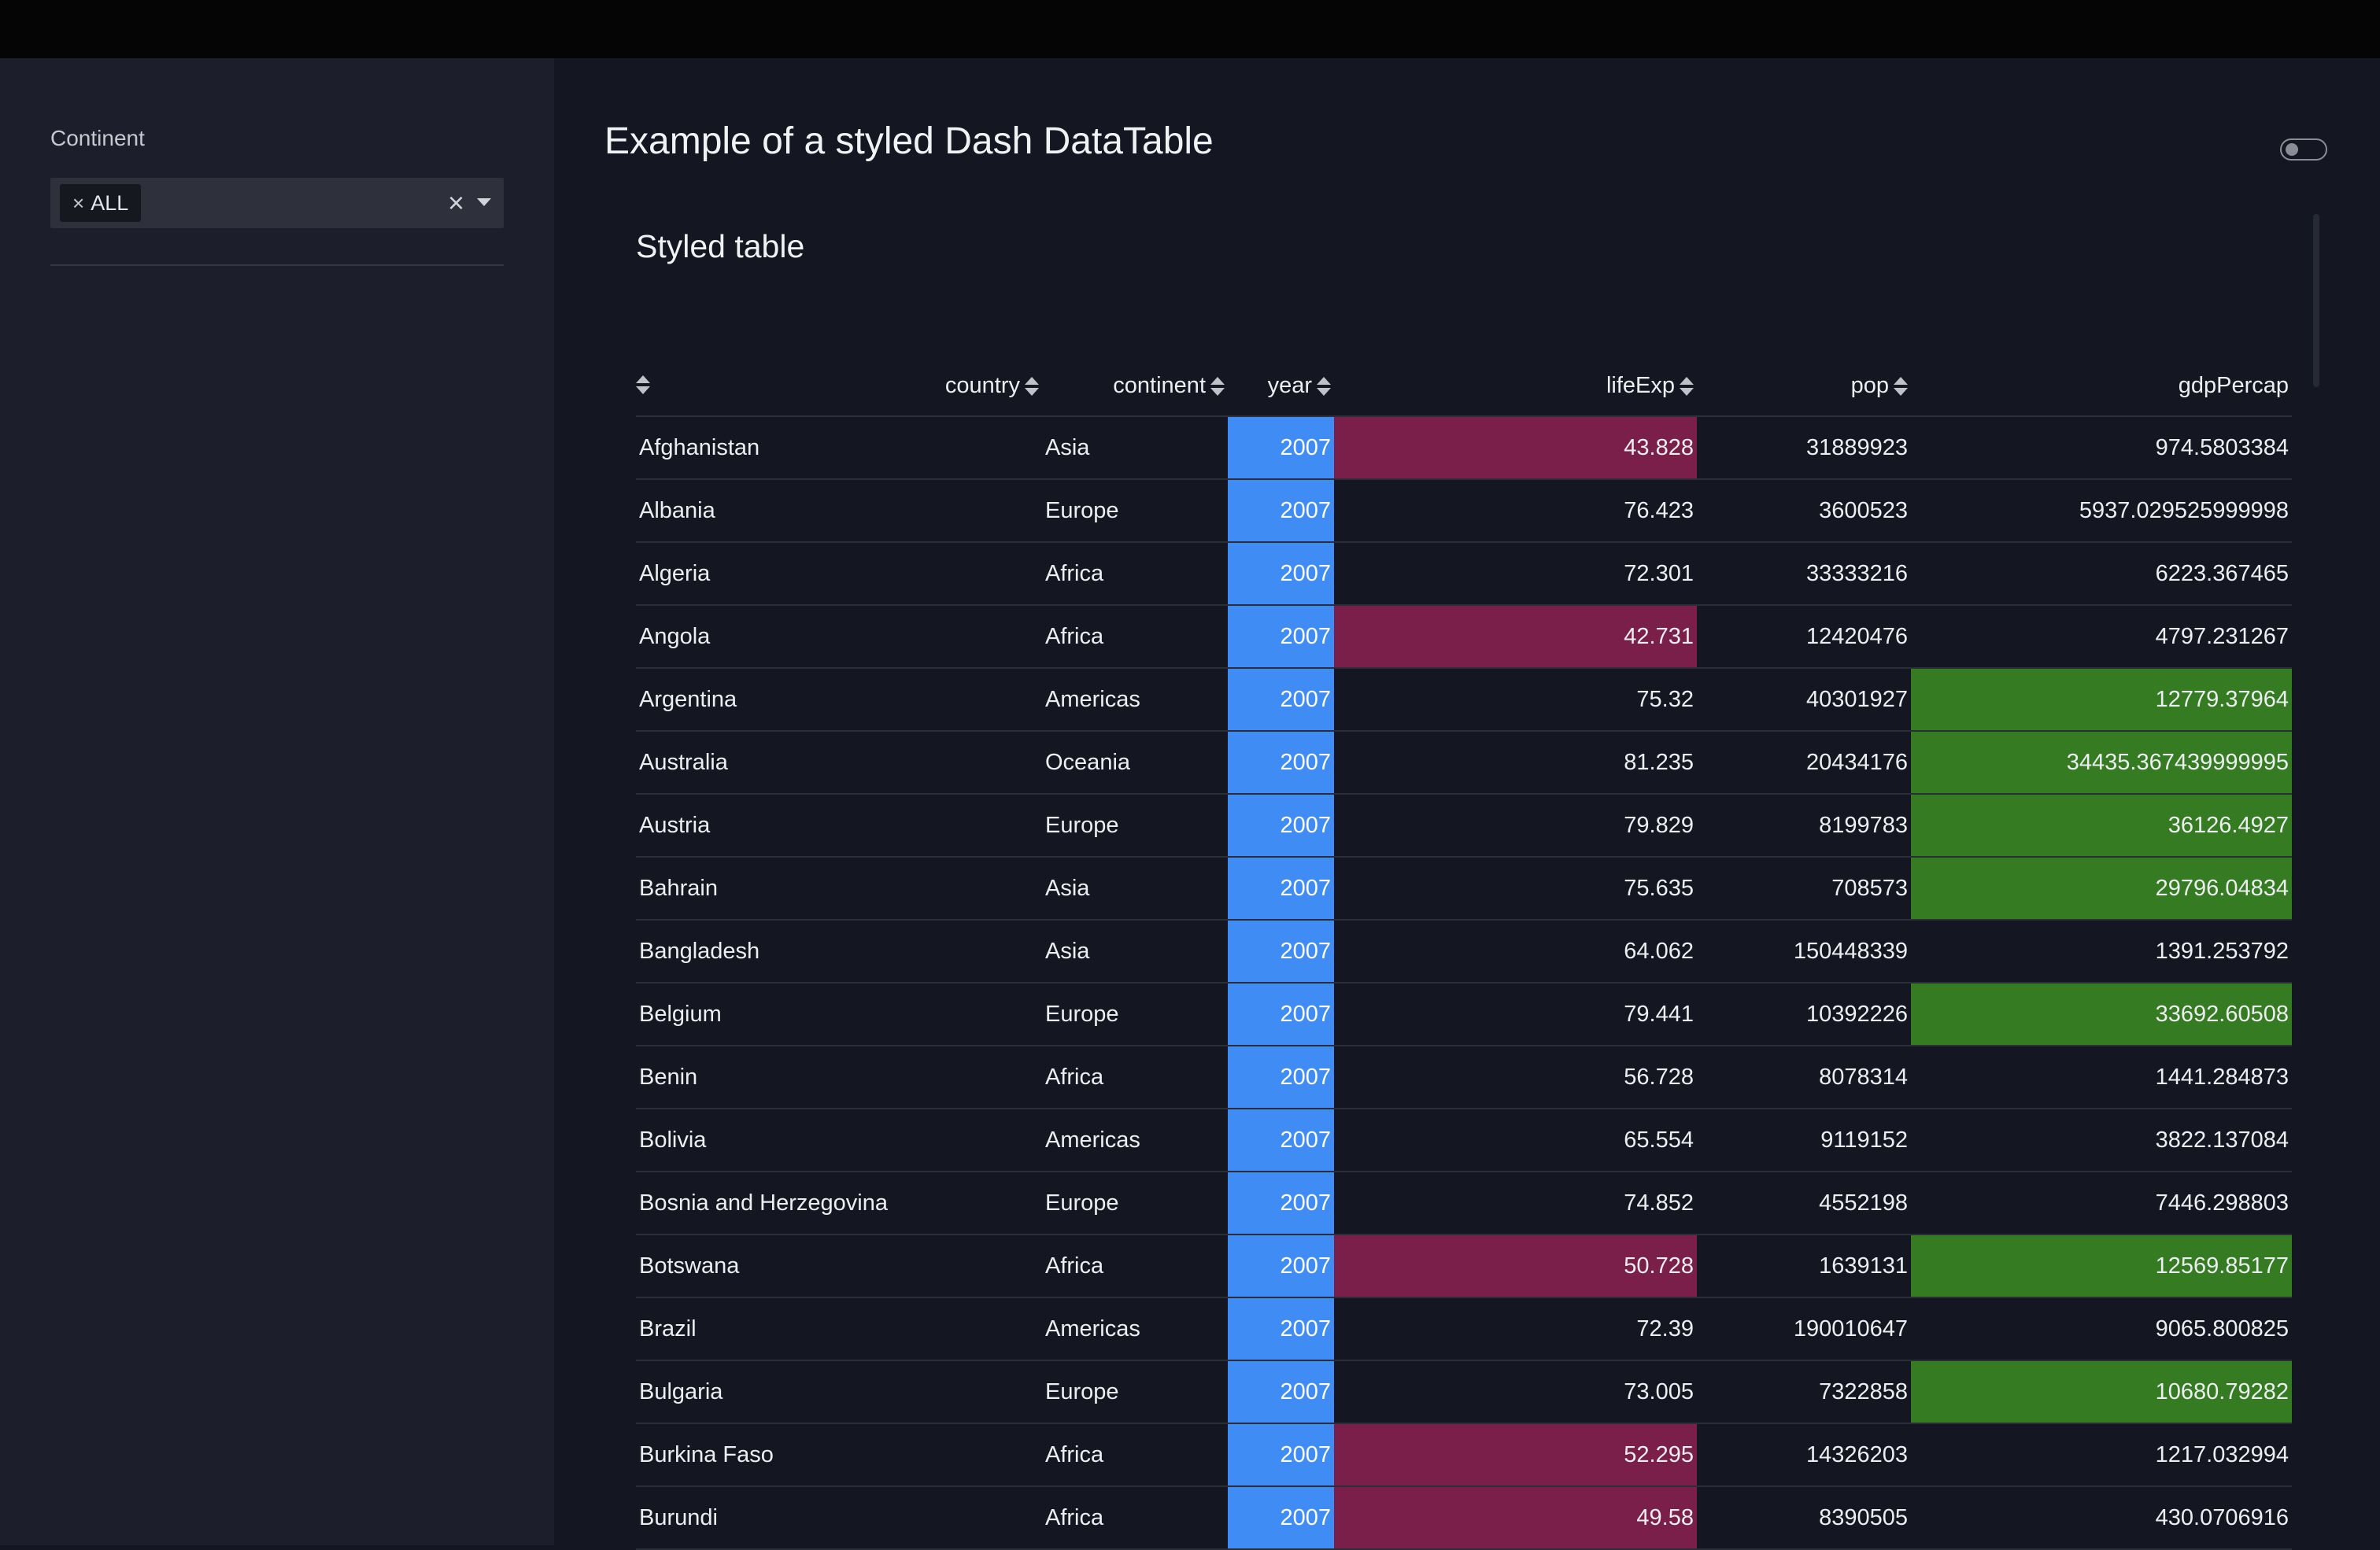  What do you see at coordinates (1804, 1077) in the screenshot?
I see `cell-pop: 8078314` at bounding box center [1804, 1077].